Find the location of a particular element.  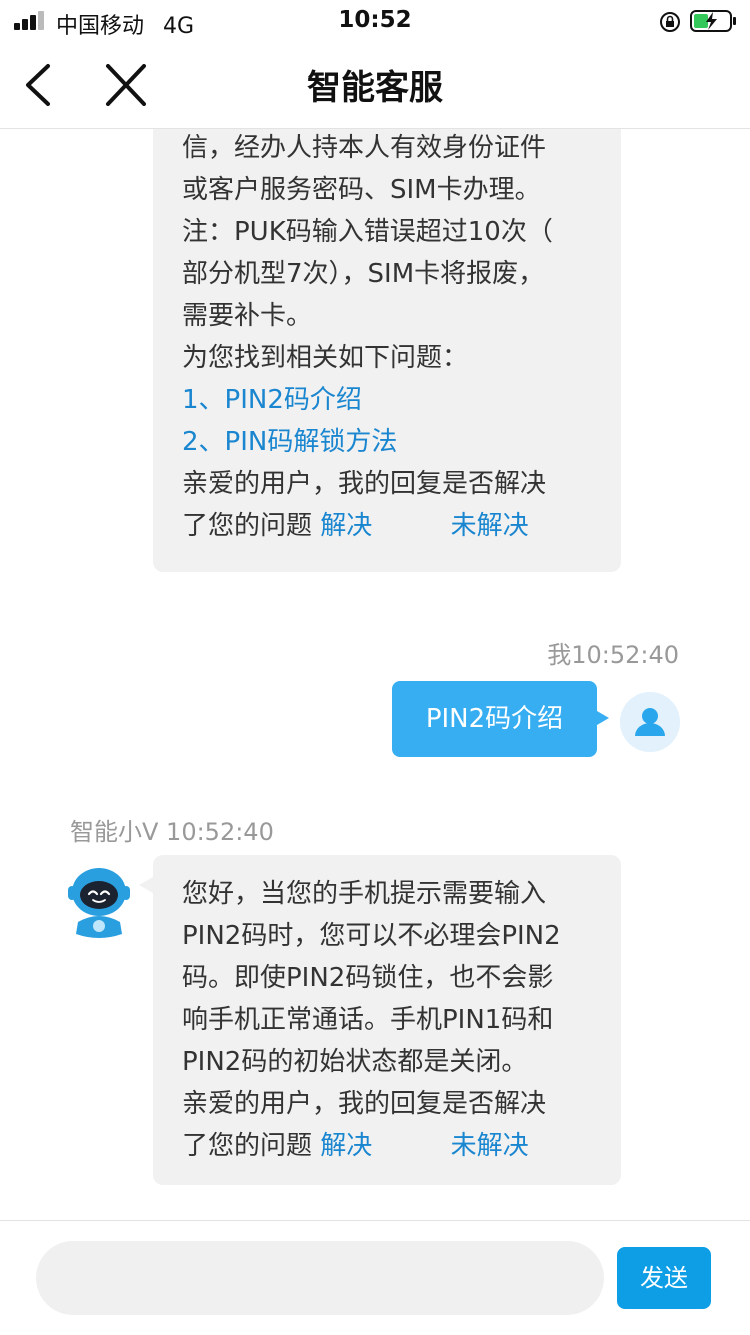

message-input is located at coordinates (320, 1278).